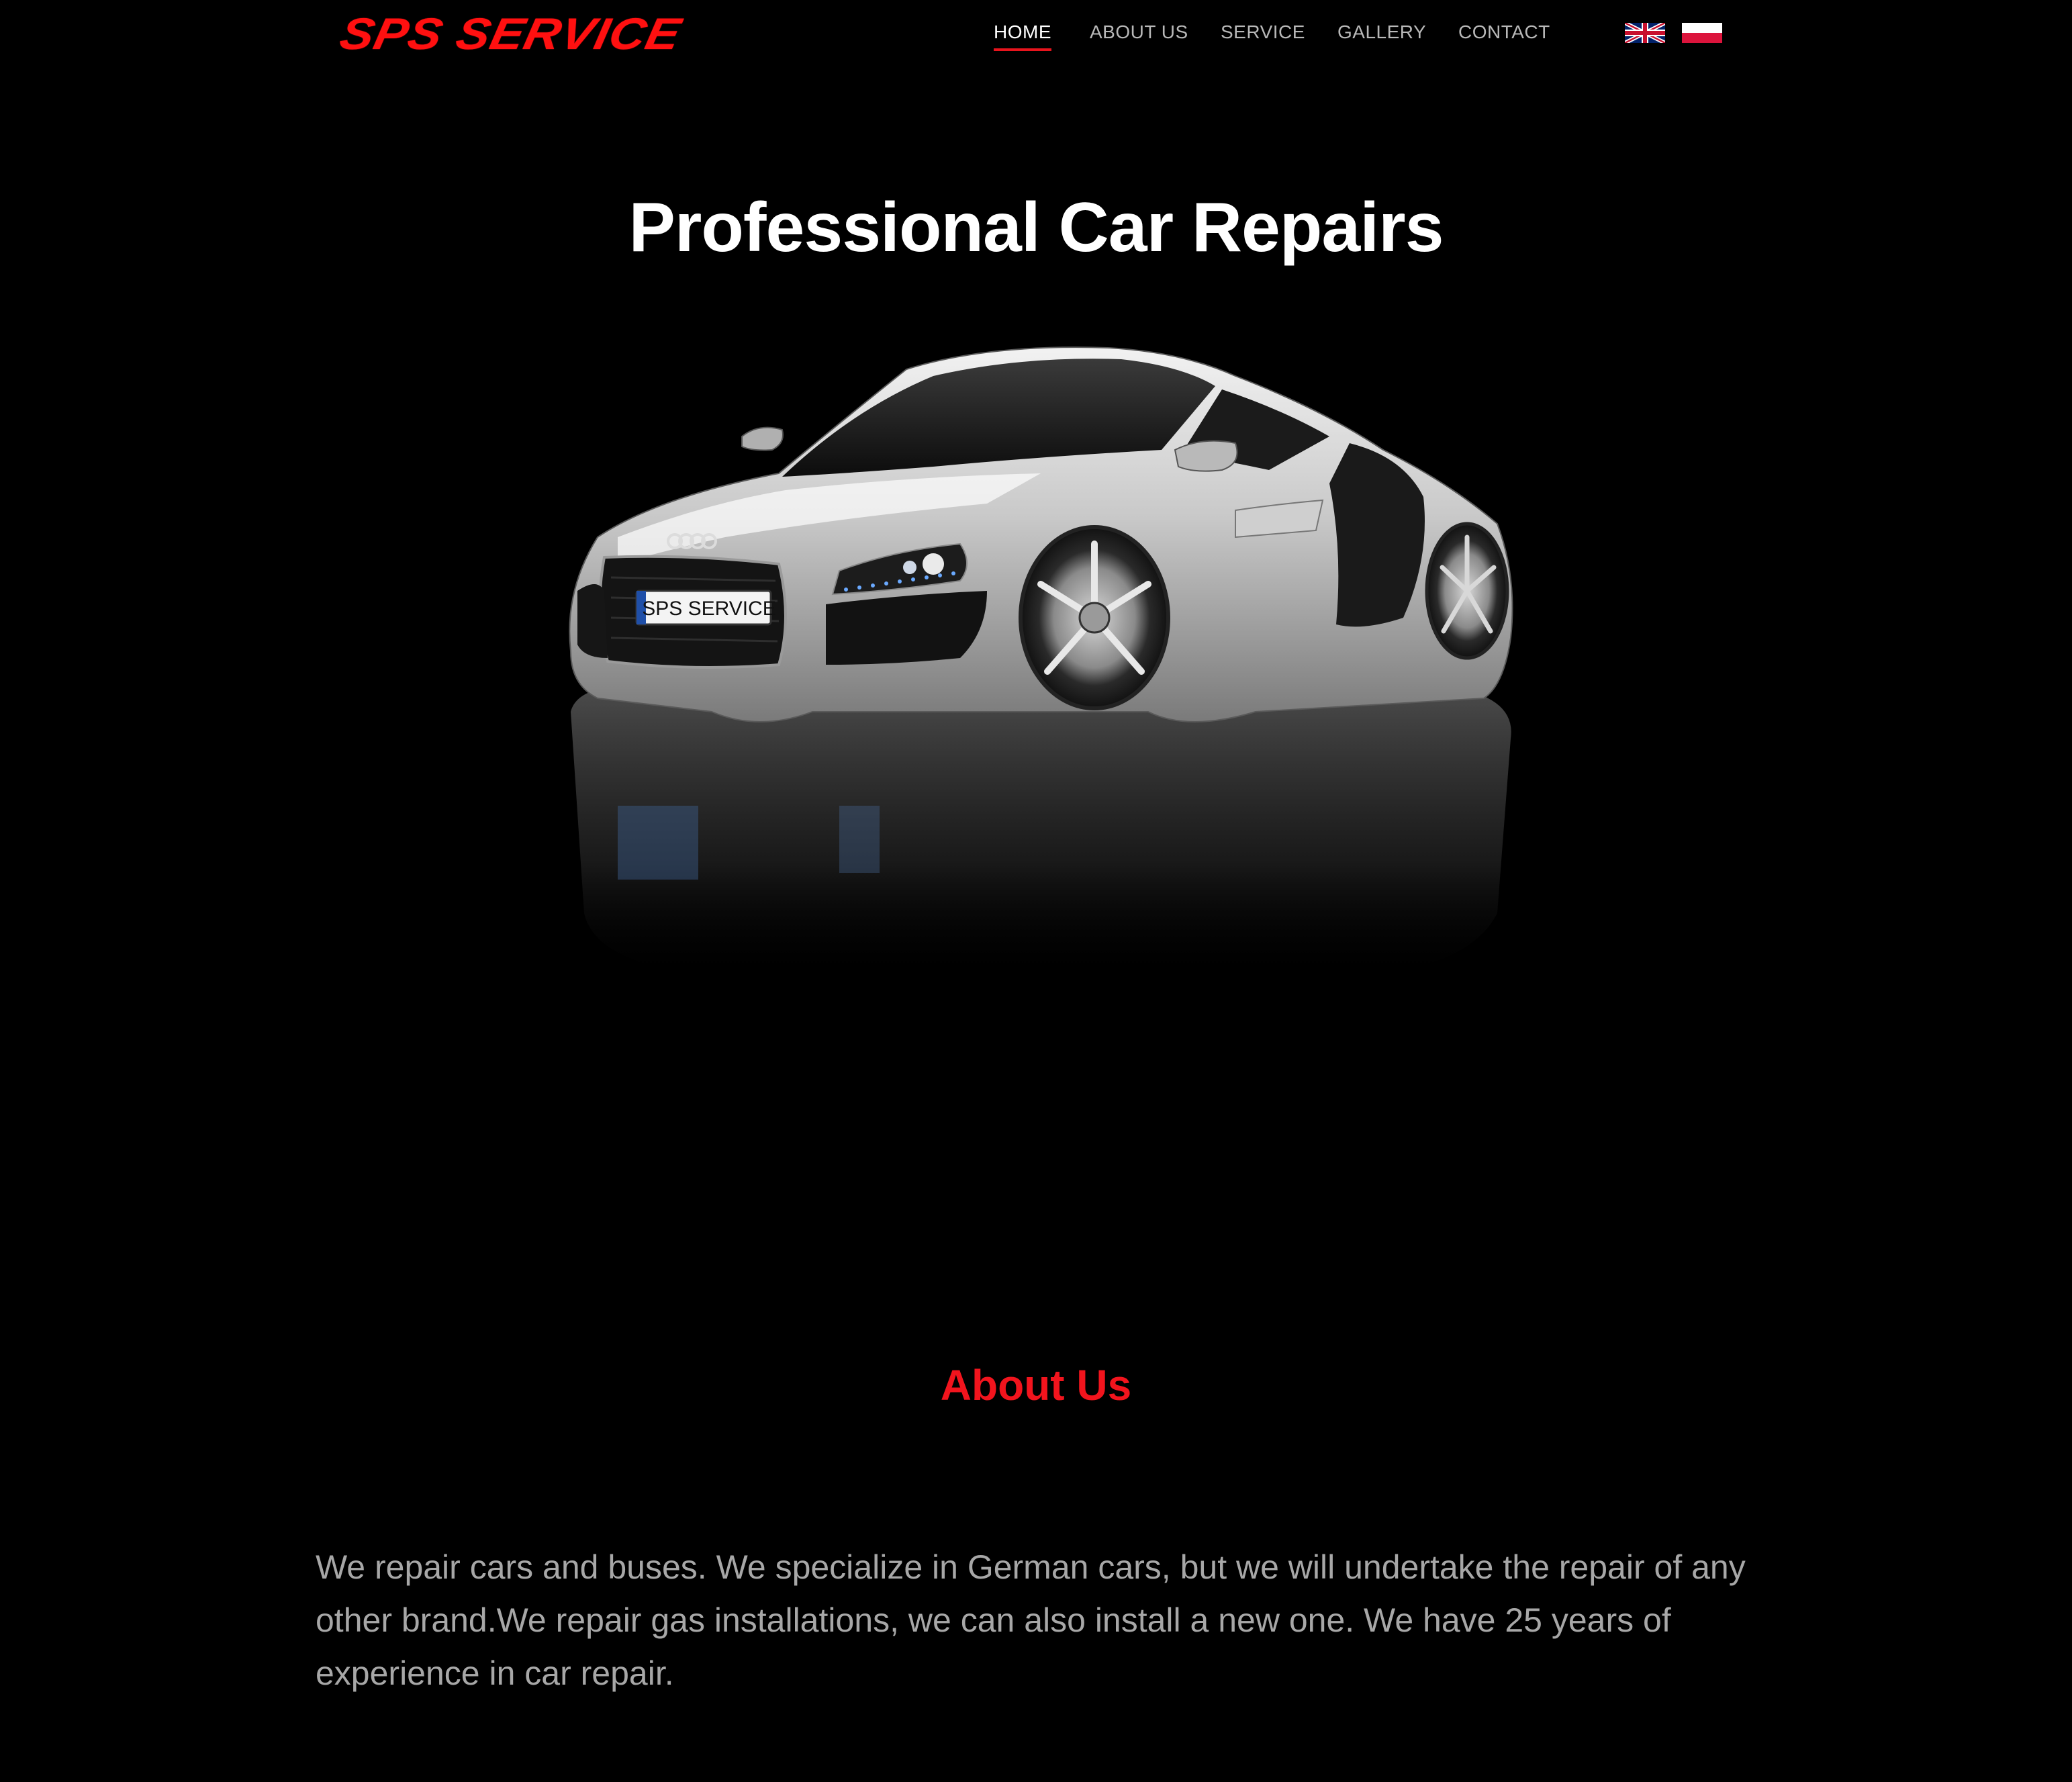 The width and height of the screenshot is (2072, 1782). Describe the element at coordinates (510, 33) in the screenshot. I see `logo: SPS SERVICE` at that location.